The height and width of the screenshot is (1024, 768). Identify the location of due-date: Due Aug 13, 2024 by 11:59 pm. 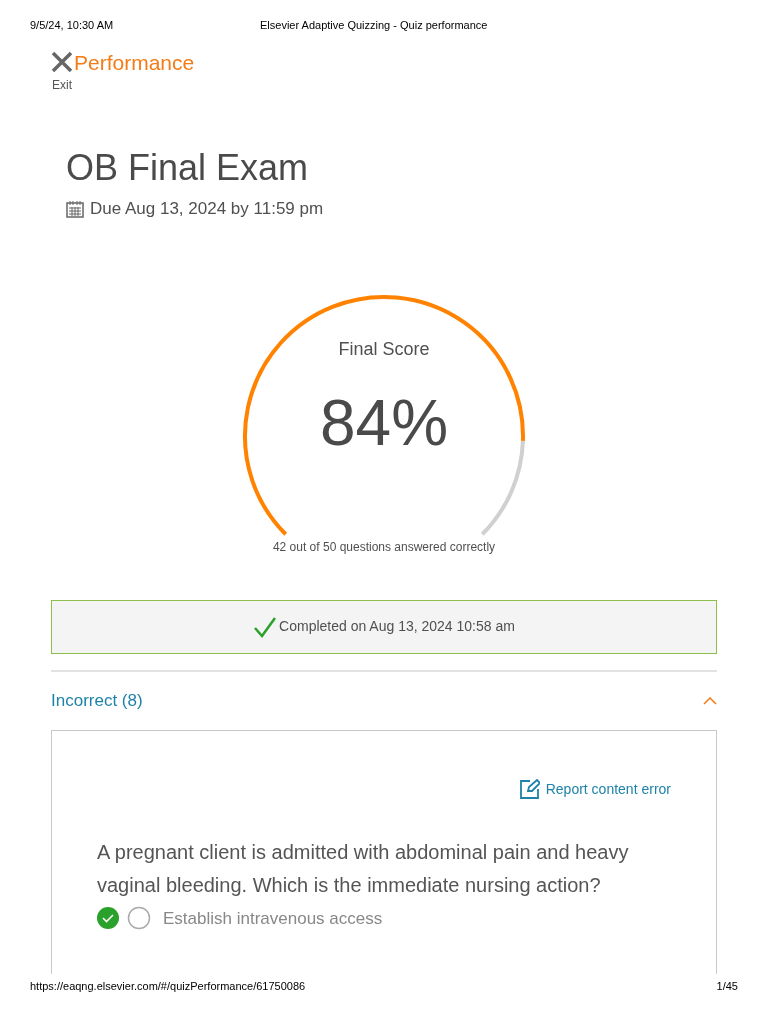
(207, 209).